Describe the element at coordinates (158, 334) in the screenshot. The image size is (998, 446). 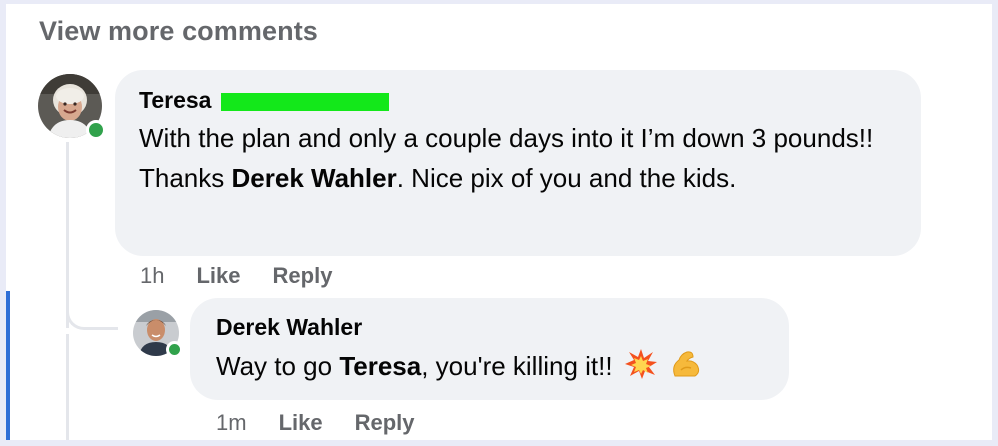
I see `avatar-derek` at that location.